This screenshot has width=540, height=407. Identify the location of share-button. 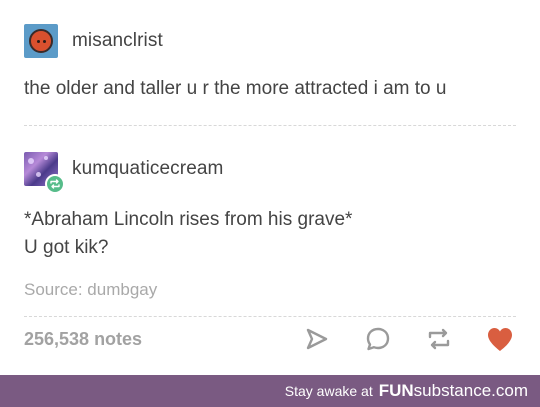
(317, 339).